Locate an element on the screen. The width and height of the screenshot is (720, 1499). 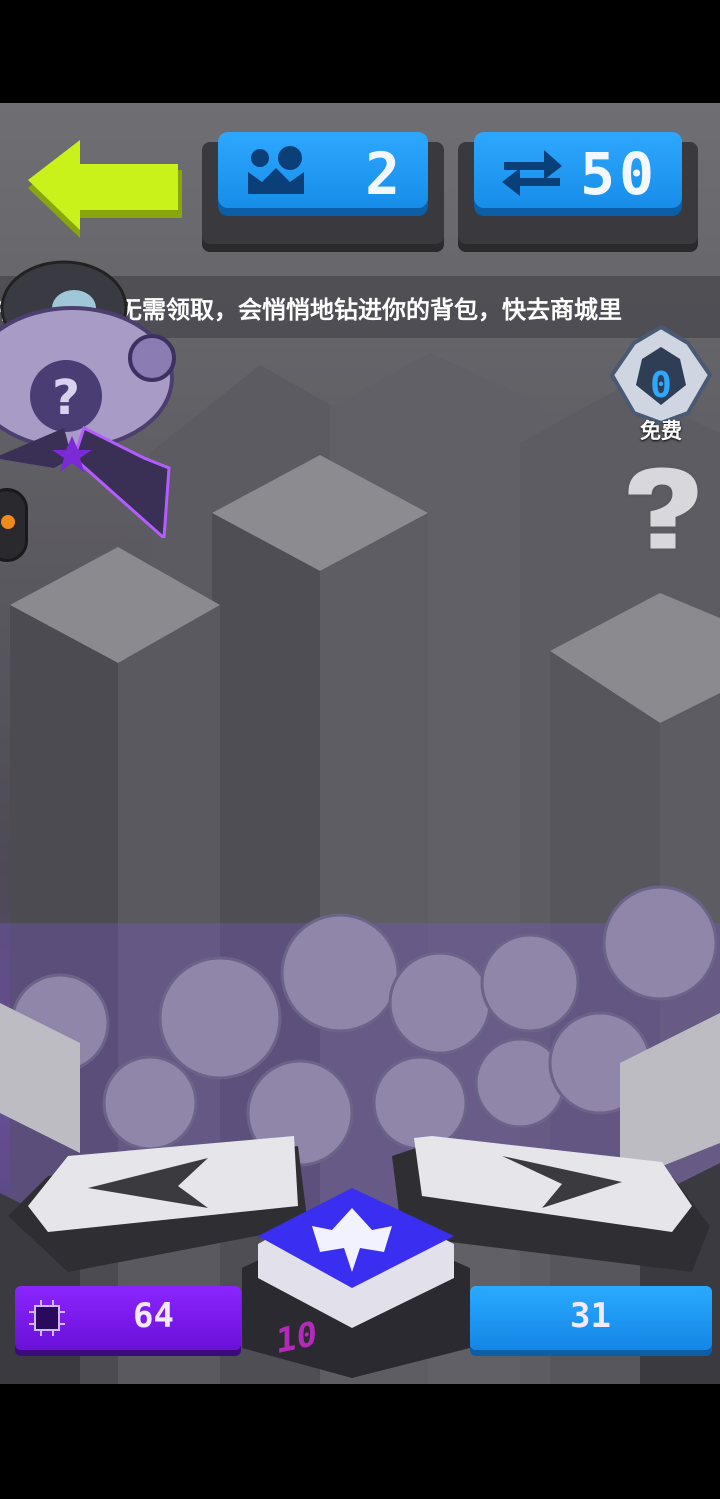
free-reward-button: 0 免费 is located at coordinates (661, 384).